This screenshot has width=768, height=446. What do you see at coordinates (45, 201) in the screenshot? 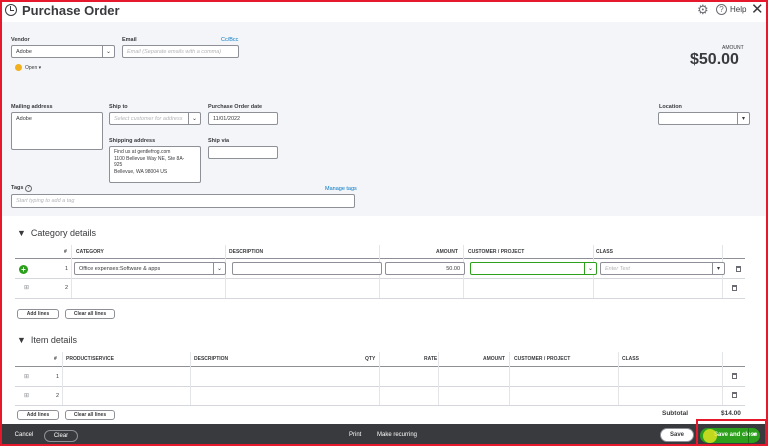
I see `tags-placeholder: Start typing to add a tag` at bounding box center [45, 201].